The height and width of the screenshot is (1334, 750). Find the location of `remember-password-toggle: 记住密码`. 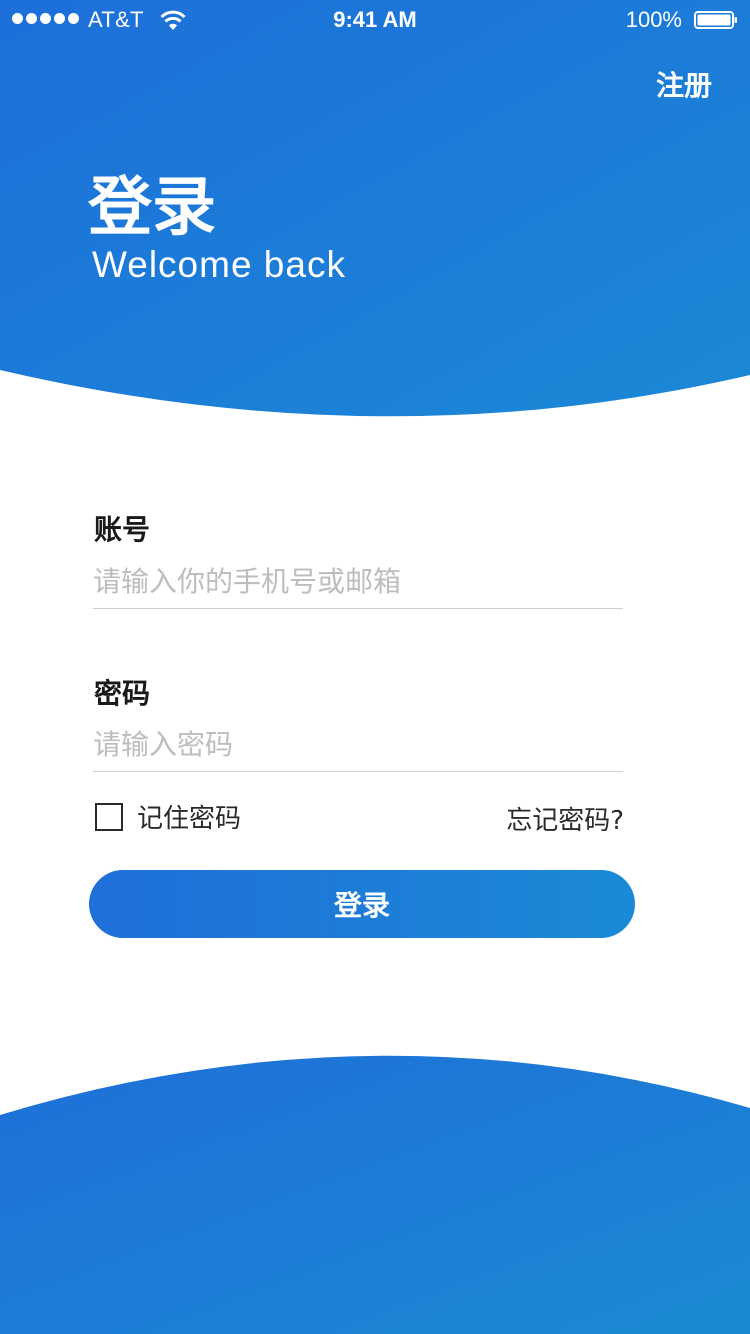

remember-password-toggle: 记住密码 is located at coordinates (168, 816).